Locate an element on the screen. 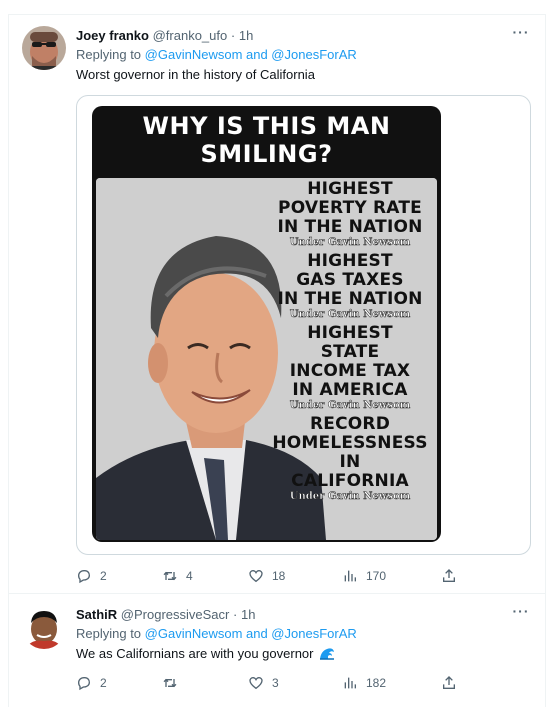 The image size is (550, 707). view-count: 170 is located at coordinates (376, 576).